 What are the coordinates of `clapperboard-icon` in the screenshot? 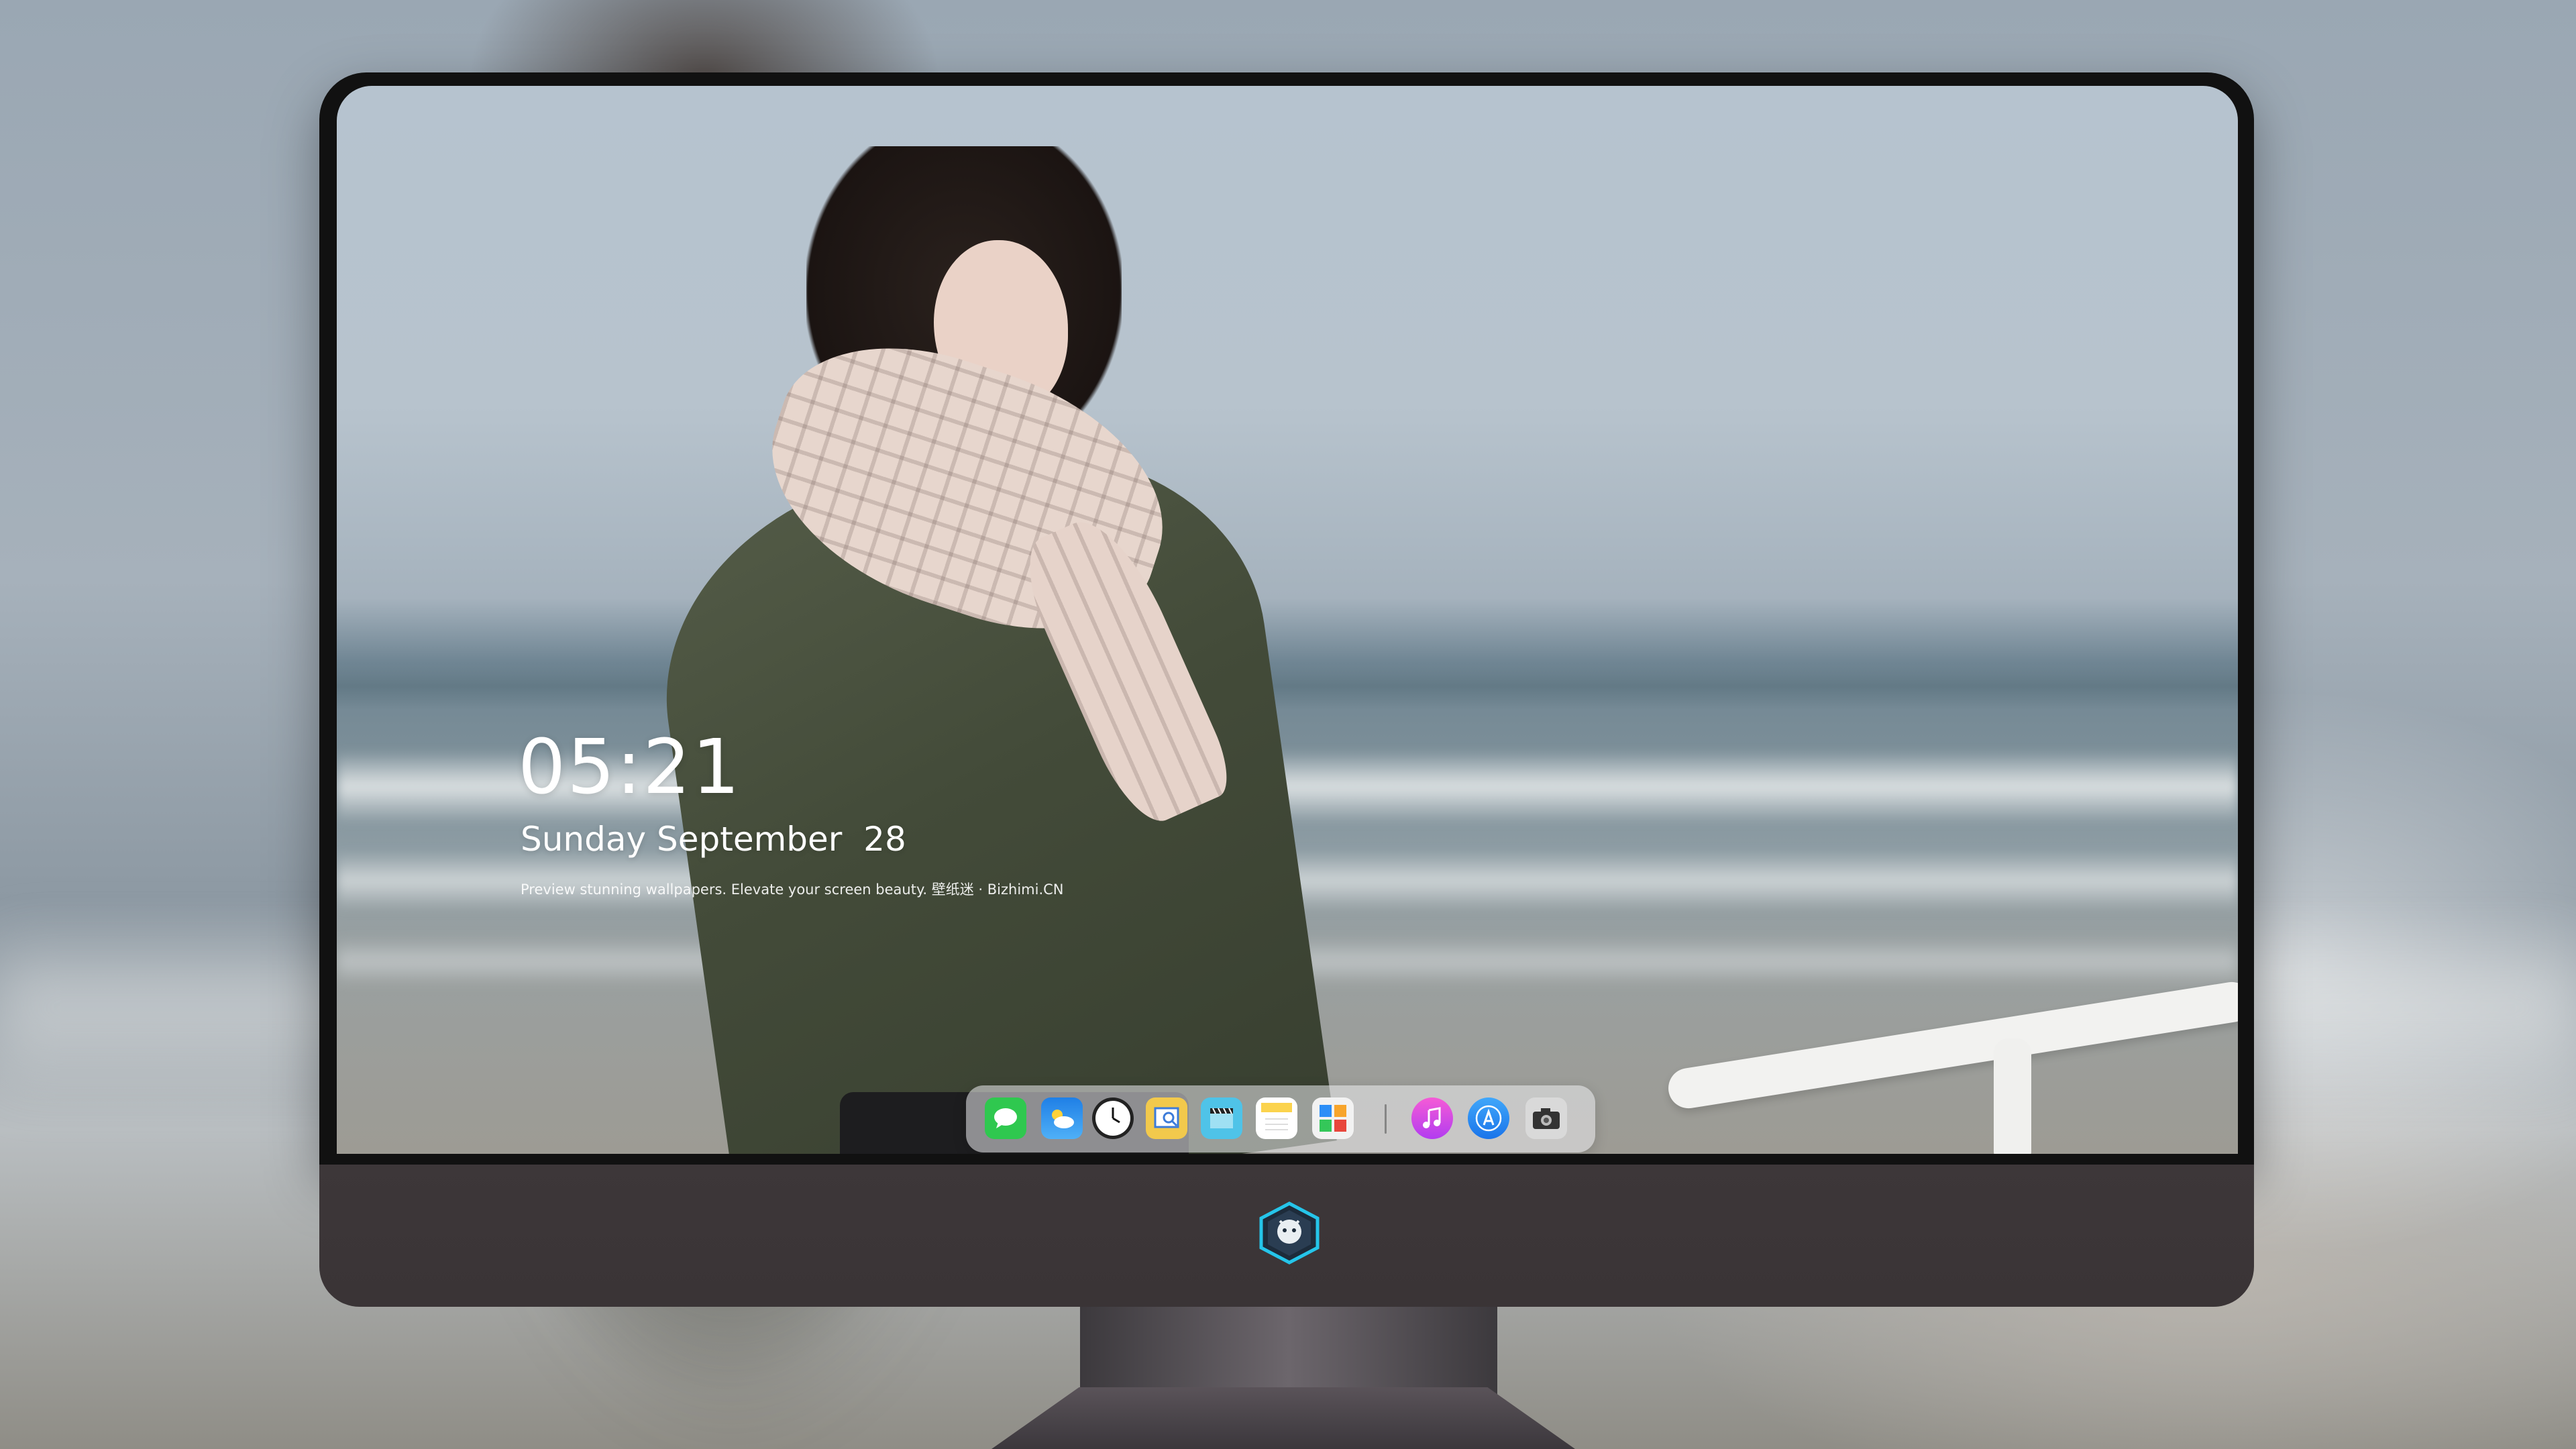 It's located at (1221, 1118).